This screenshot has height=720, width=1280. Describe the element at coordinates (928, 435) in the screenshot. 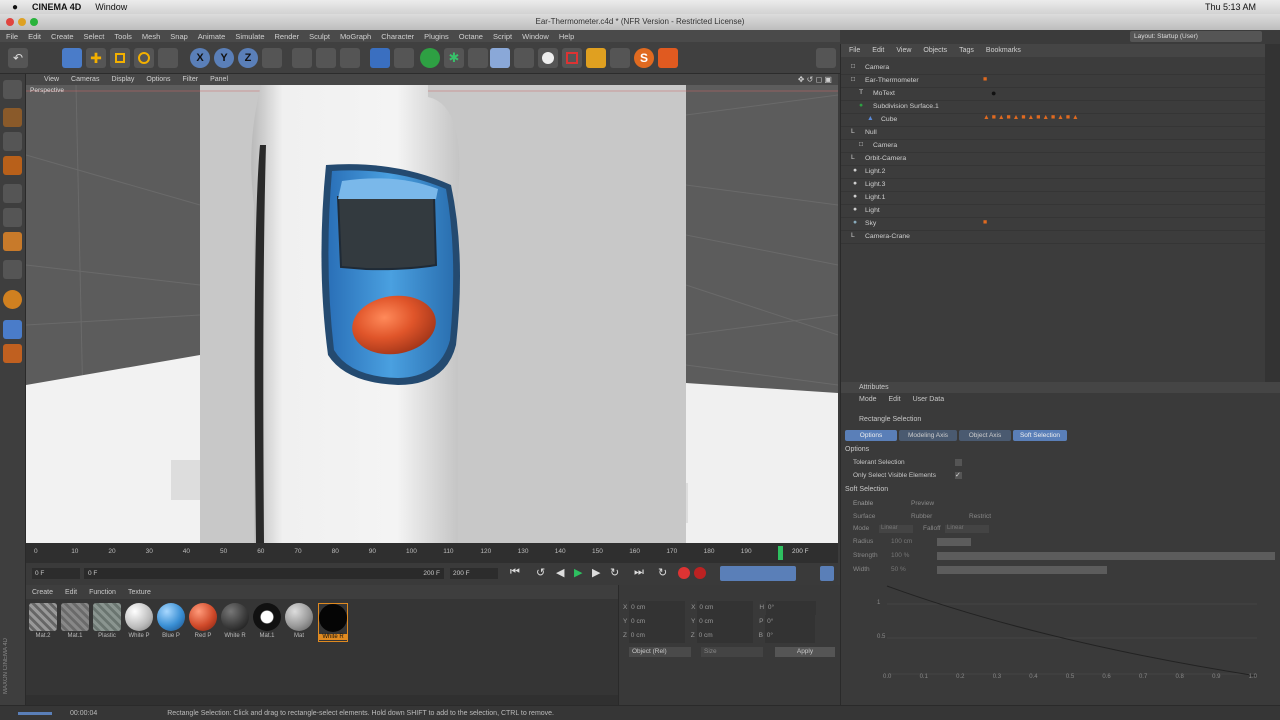

I see `tab-modeling-axis: Modeling Axis` at that location.